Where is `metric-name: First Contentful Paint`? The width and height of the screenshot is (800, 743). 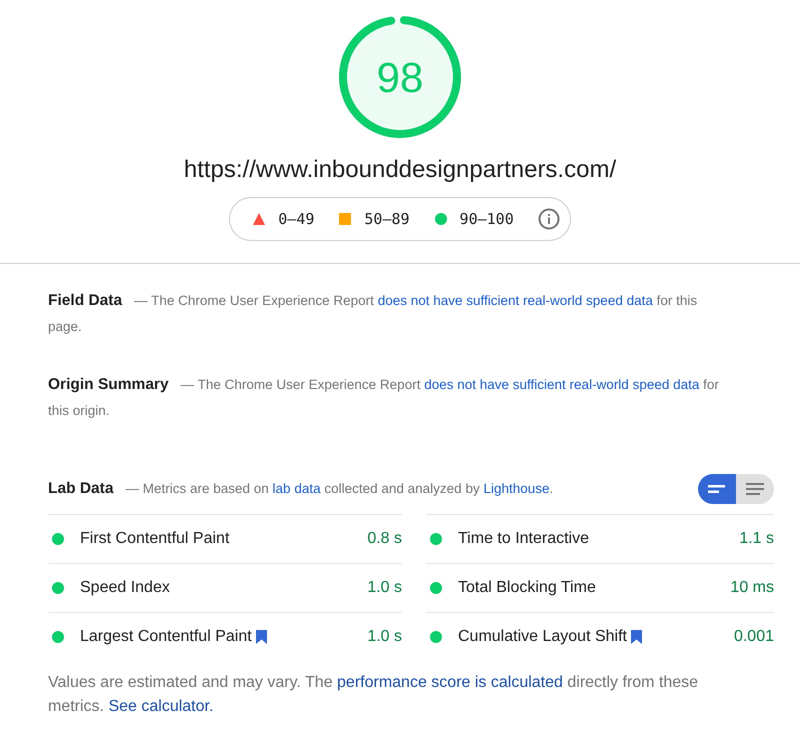
metric-name: First Contentful Paint is located at coordinates (155, 539).